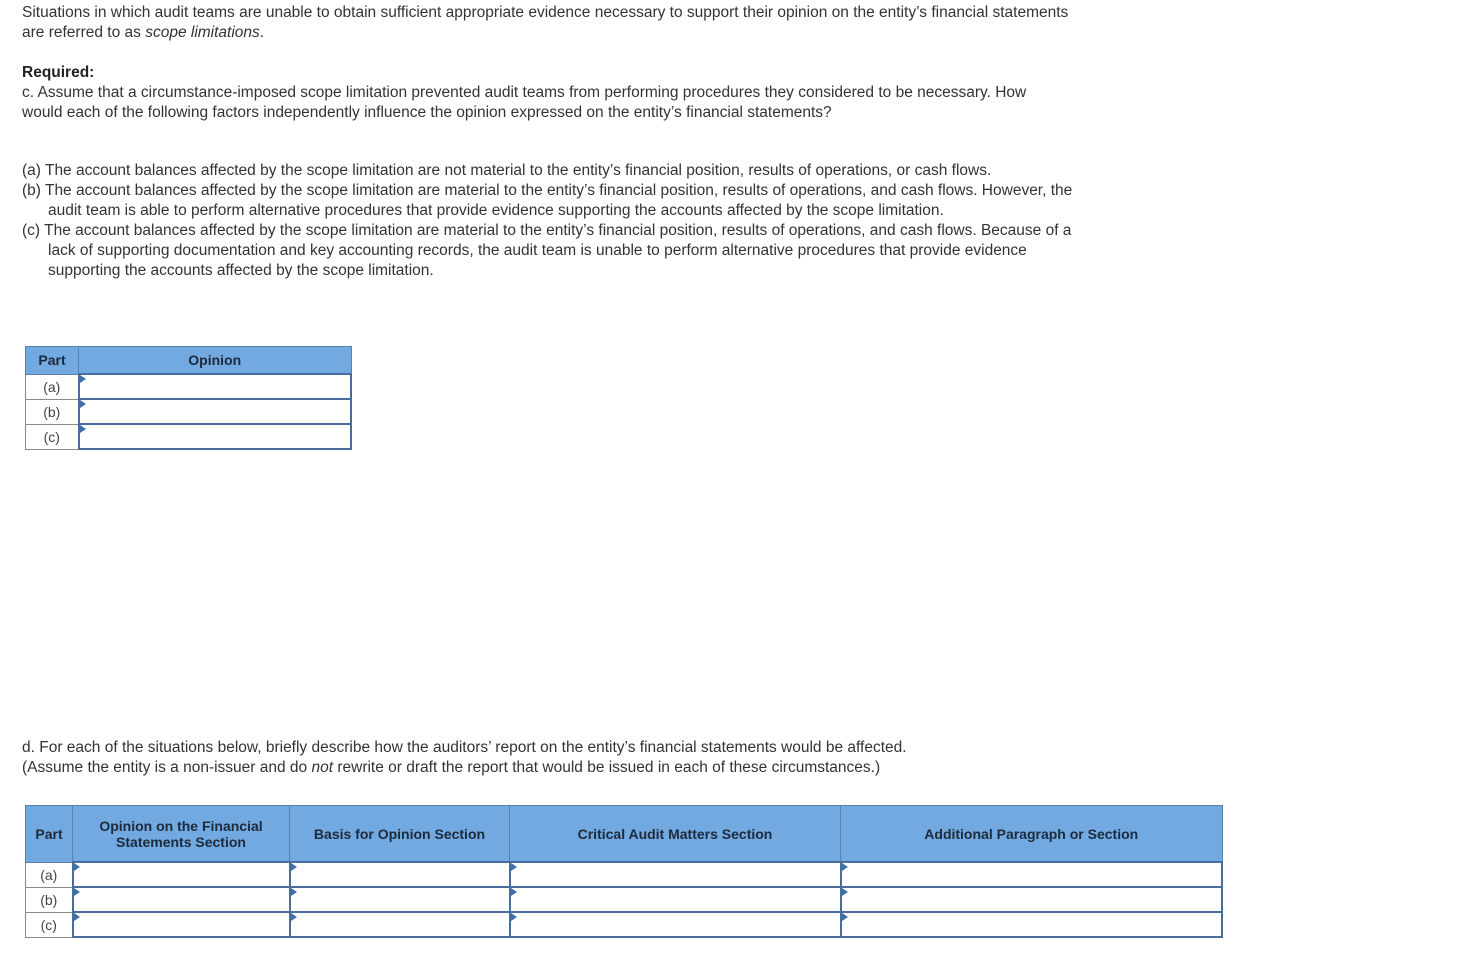 Image resolution: width=1477 pixels, height=963 pixels. I want to click on opinion-table: Part Opinion (a) (b) (c), so click(188, 398).